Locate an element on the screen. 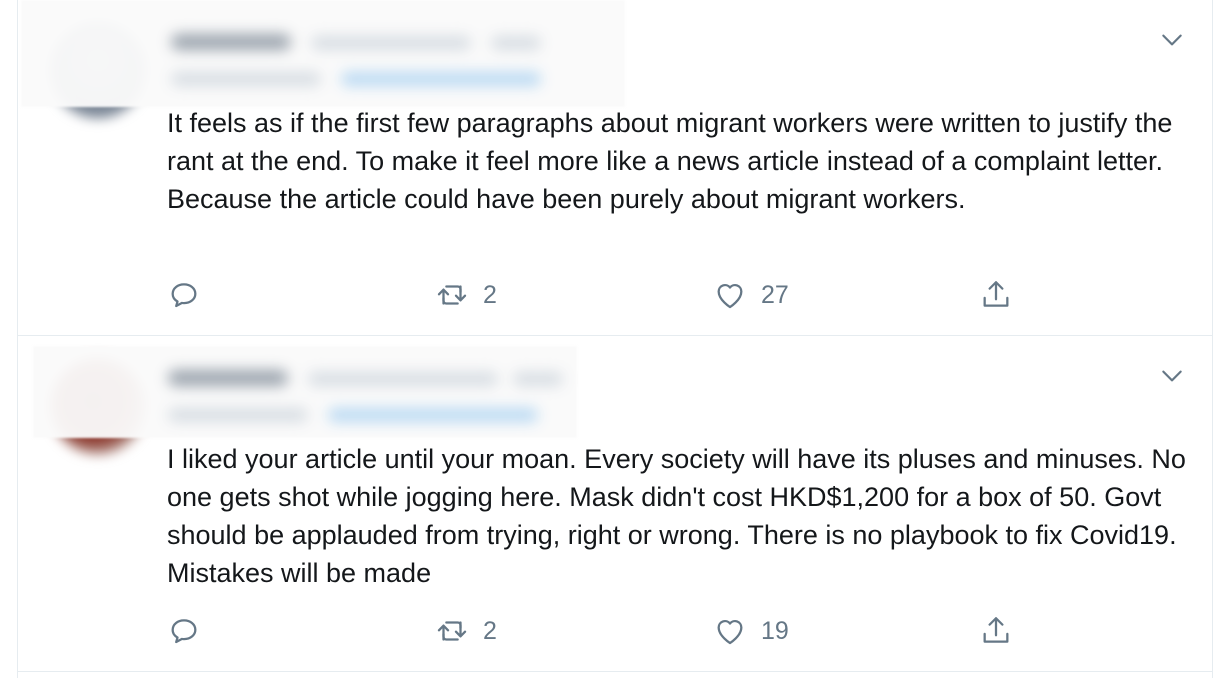  like-button: 27 is located at coordinates (751, 295).